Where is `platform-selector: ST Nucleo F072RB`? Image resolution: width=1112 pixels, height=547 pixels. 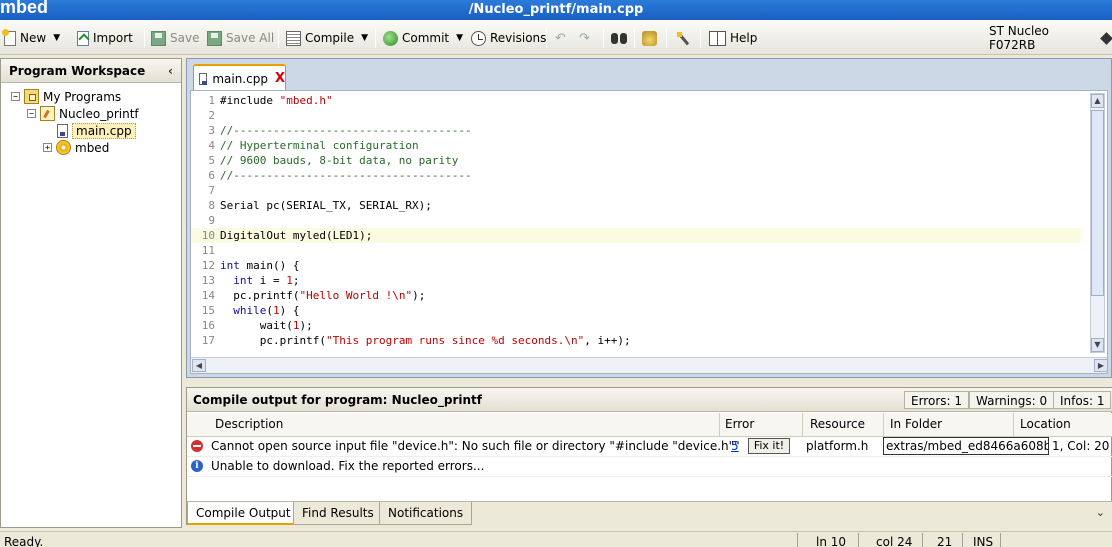 platform-selector: ST Nucleo F072RB is located at coordinates (1050, 38).